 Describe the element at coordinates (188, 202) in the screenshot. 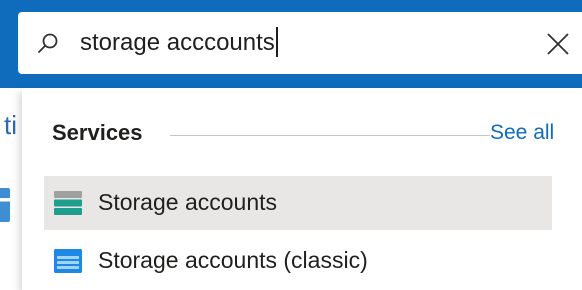

I see `result-item-label: Storage accounts` at that location.